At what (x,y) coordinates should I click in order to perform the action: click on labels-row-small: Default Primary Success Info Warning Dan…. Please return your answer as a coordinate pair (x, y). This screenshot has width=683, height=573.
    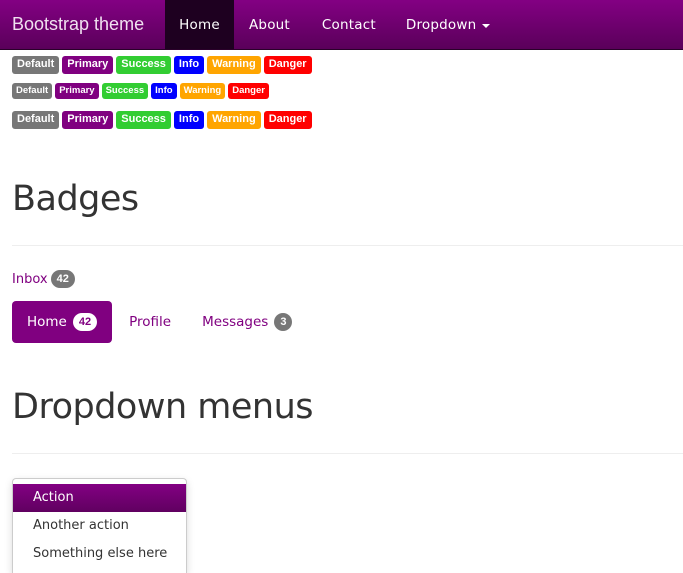
    Looking at the image, I should click on (341, 91).